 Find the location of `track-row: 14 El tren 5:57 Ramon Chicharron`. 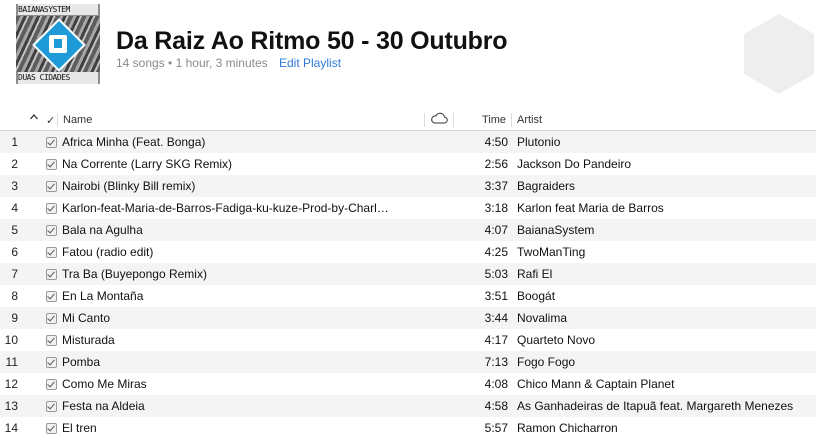

track-row: 14 El tren 5:57 Ramon Chicharron is located at coordinates (408, 428).